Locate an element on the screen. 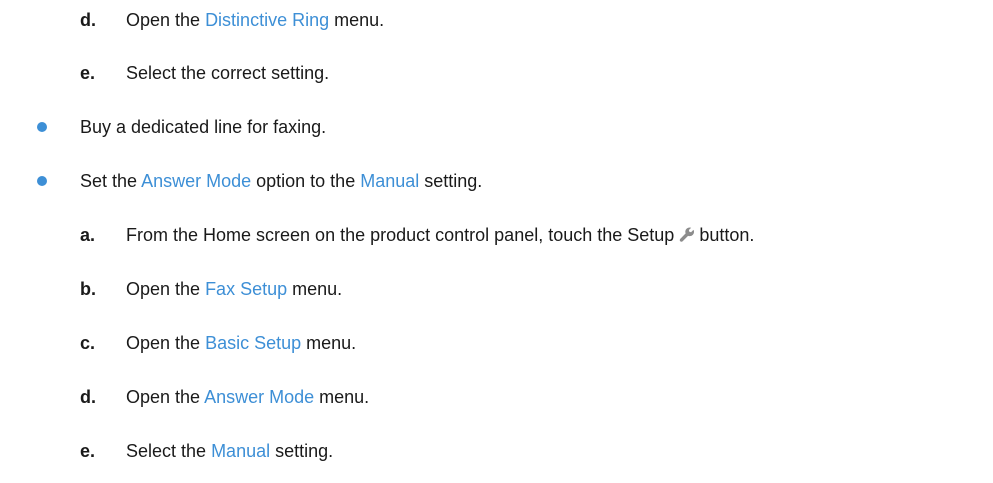  bullet-text-pre: Set the is located at coordinates (111, 181).